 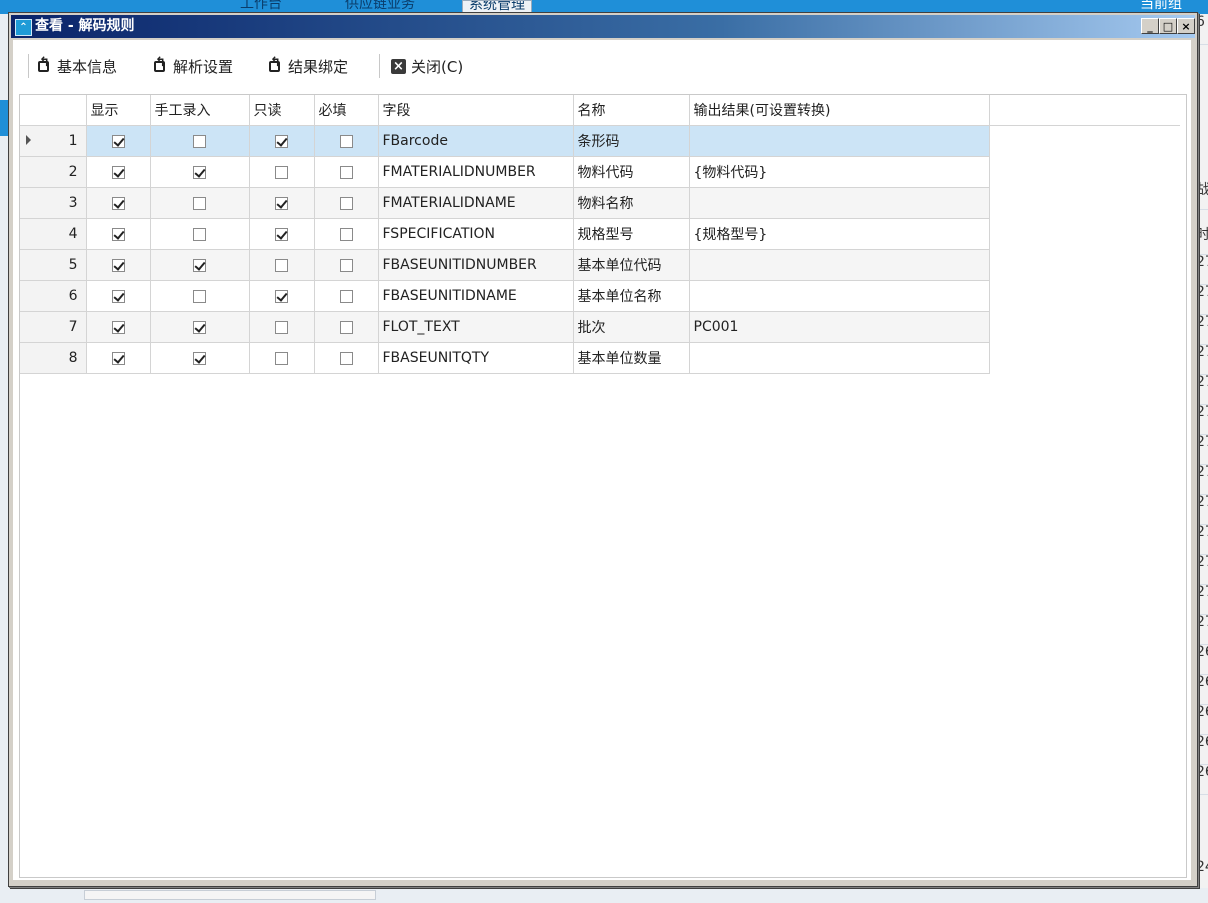 I want to click on table-row: 7 FLOT_TEXT 批次 PC001, so click(x=505, y=327).